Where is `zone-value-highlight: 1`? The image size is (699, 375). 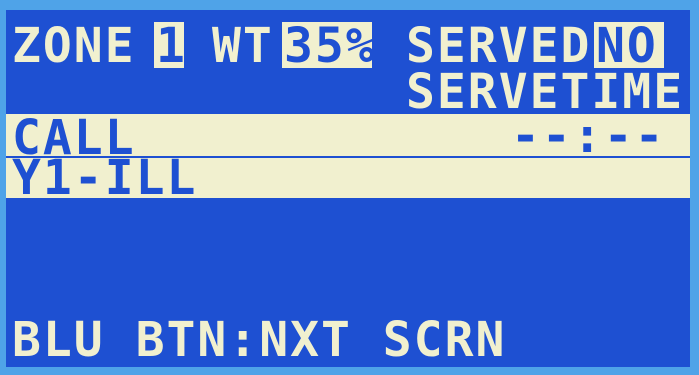
zone-value-highlight: 1 is located at coordinates (170, 46).